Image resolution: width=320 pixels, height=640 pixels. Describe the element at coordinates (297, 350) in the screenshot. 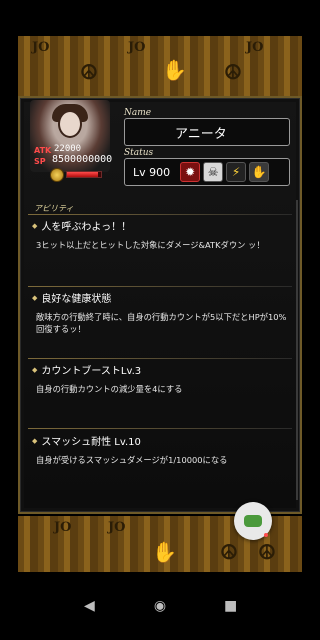

I see `scrollbar` at that location.